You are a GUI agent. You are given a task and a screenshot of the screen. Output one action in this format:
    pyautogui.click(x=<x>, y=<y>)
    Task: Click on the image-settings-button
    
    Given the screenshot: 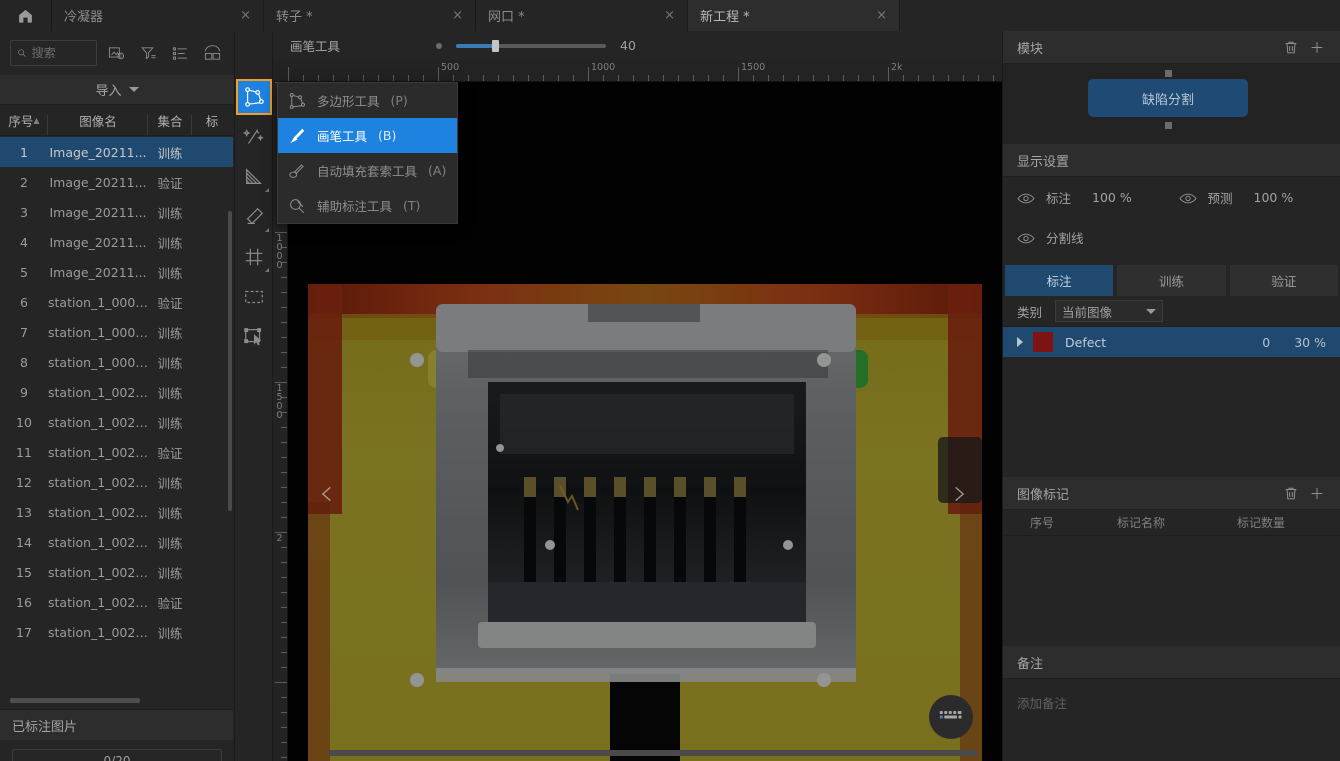 What is the action you would take?
    pyautogui.click(x=117, y=53)
    